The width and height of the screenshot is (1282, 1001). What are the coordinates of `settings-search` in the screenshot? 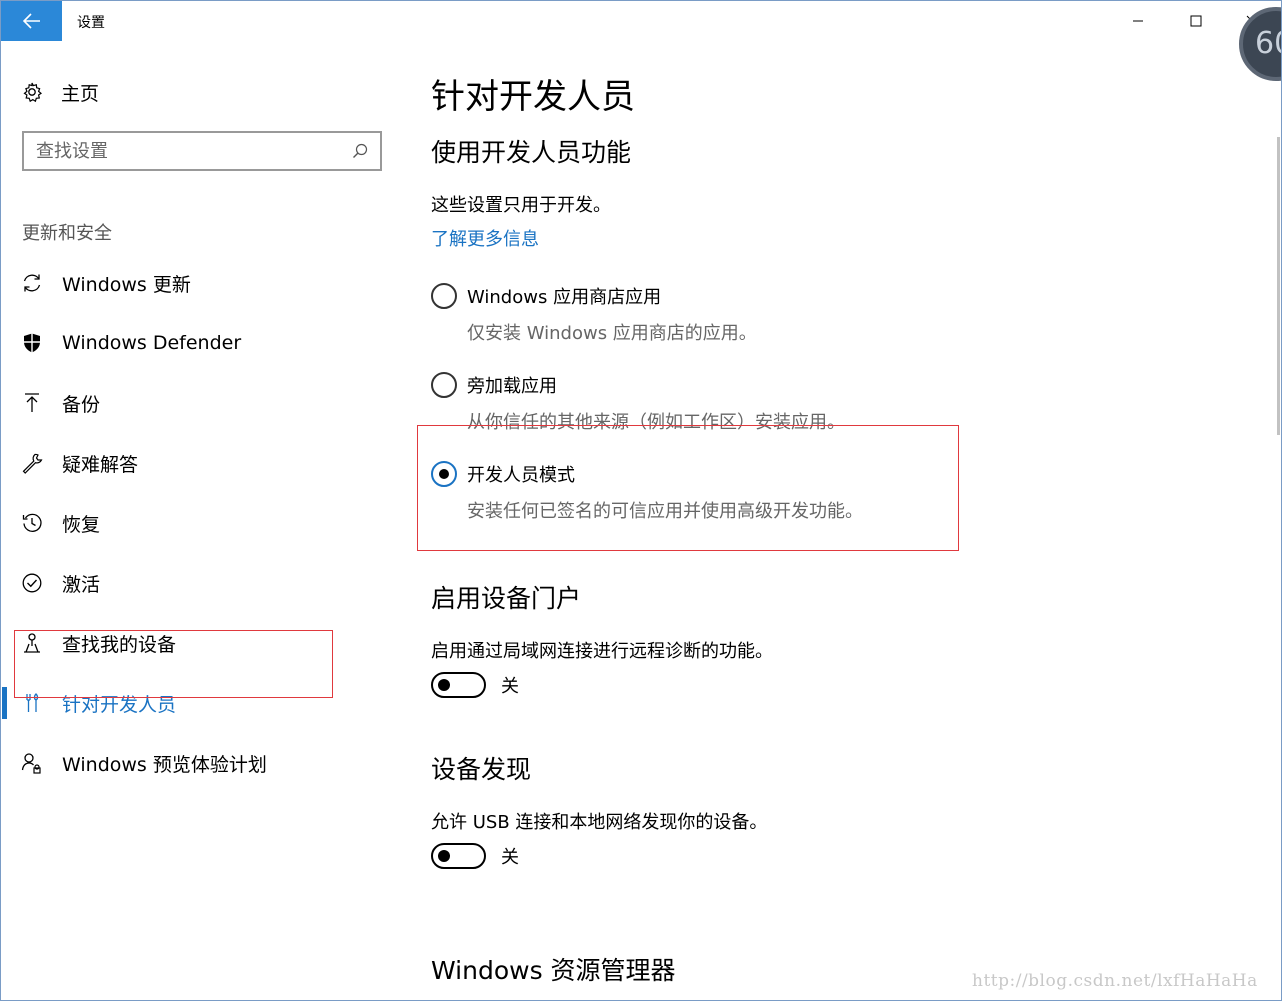 It's located at (202, 151).